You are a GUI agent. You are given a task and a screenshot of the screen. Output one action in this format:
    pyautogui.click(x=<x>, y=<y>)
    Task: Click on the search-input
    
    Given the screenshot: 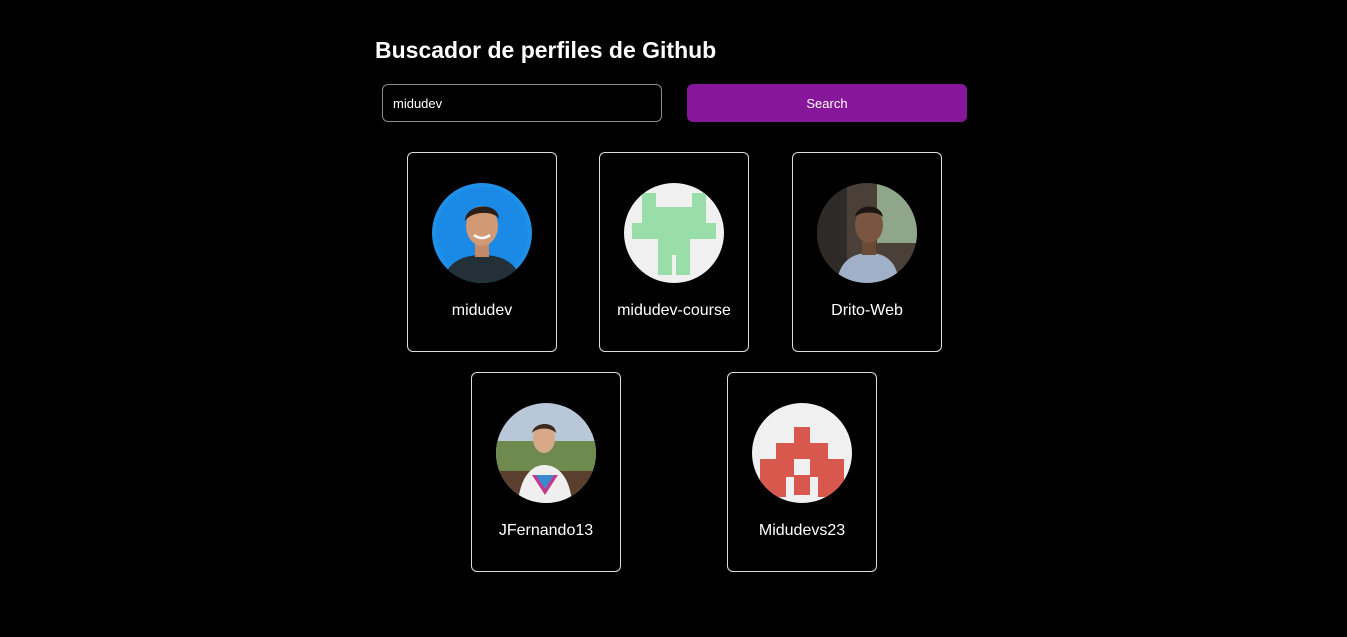 What is the action you would take?
    pyautogui.click(x=522, y=103)
    